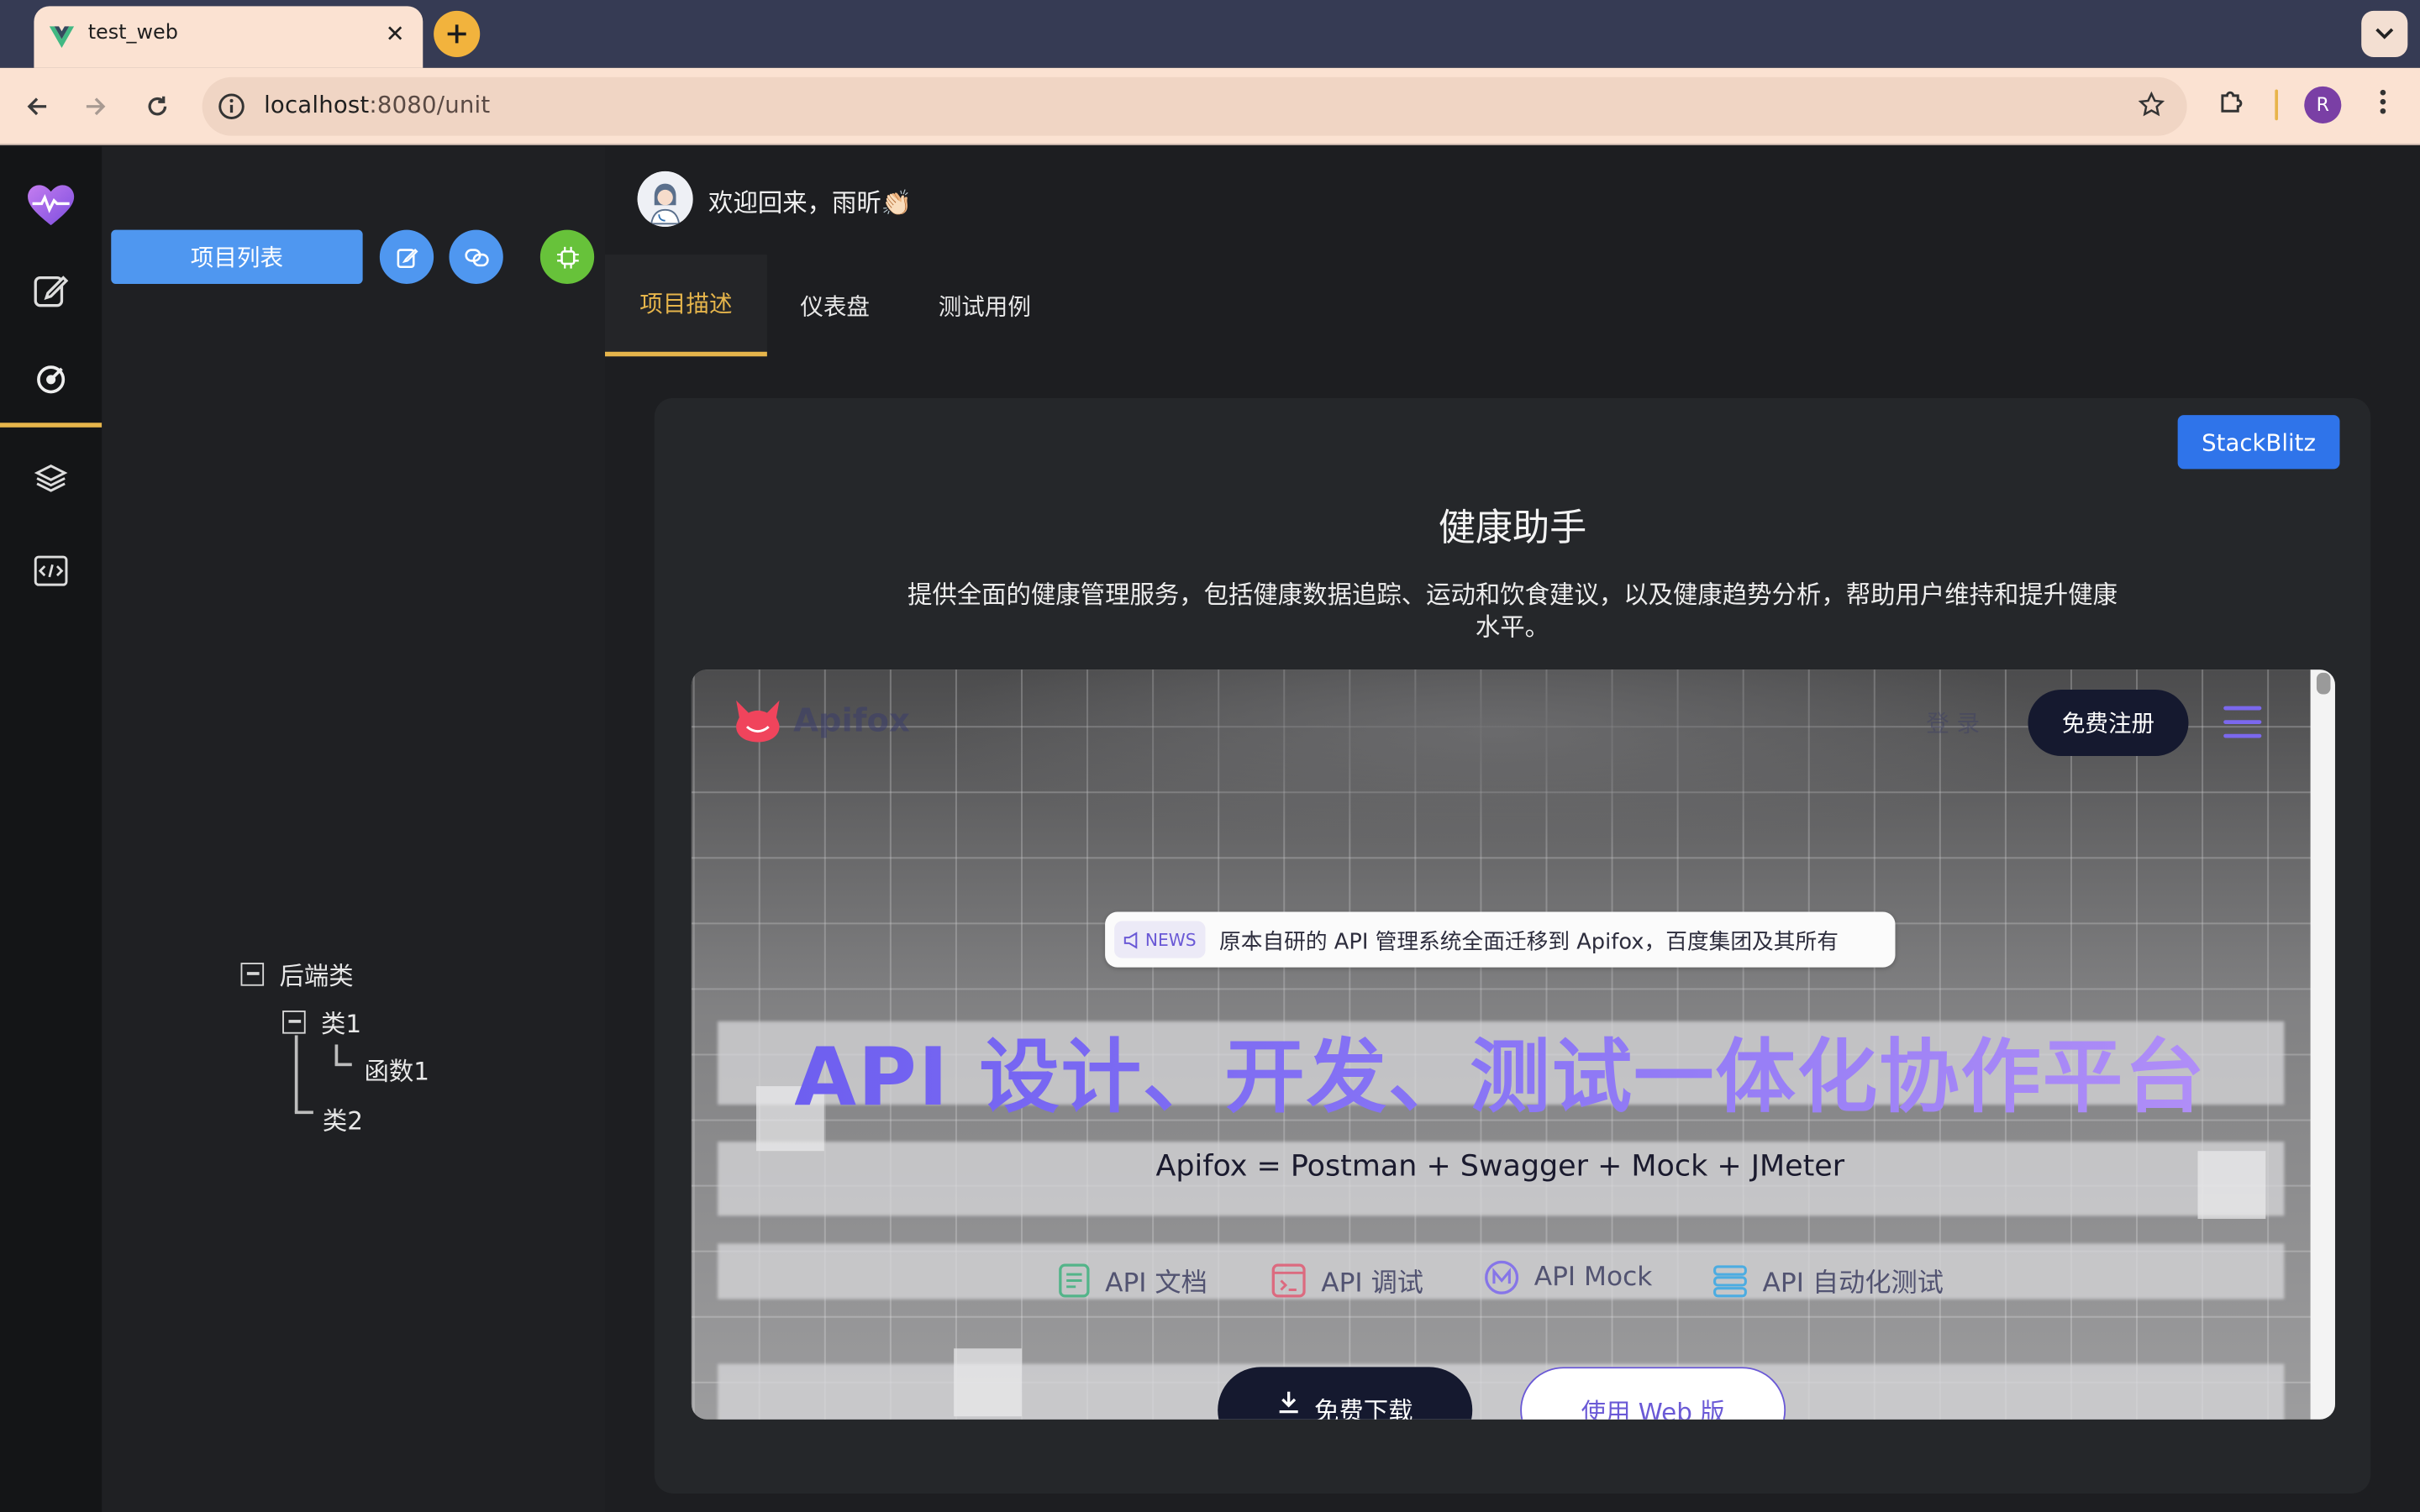 This screenshot has height=1512, width=2420. I want to click on apifox-logo: Apifox, so click(821, 720).